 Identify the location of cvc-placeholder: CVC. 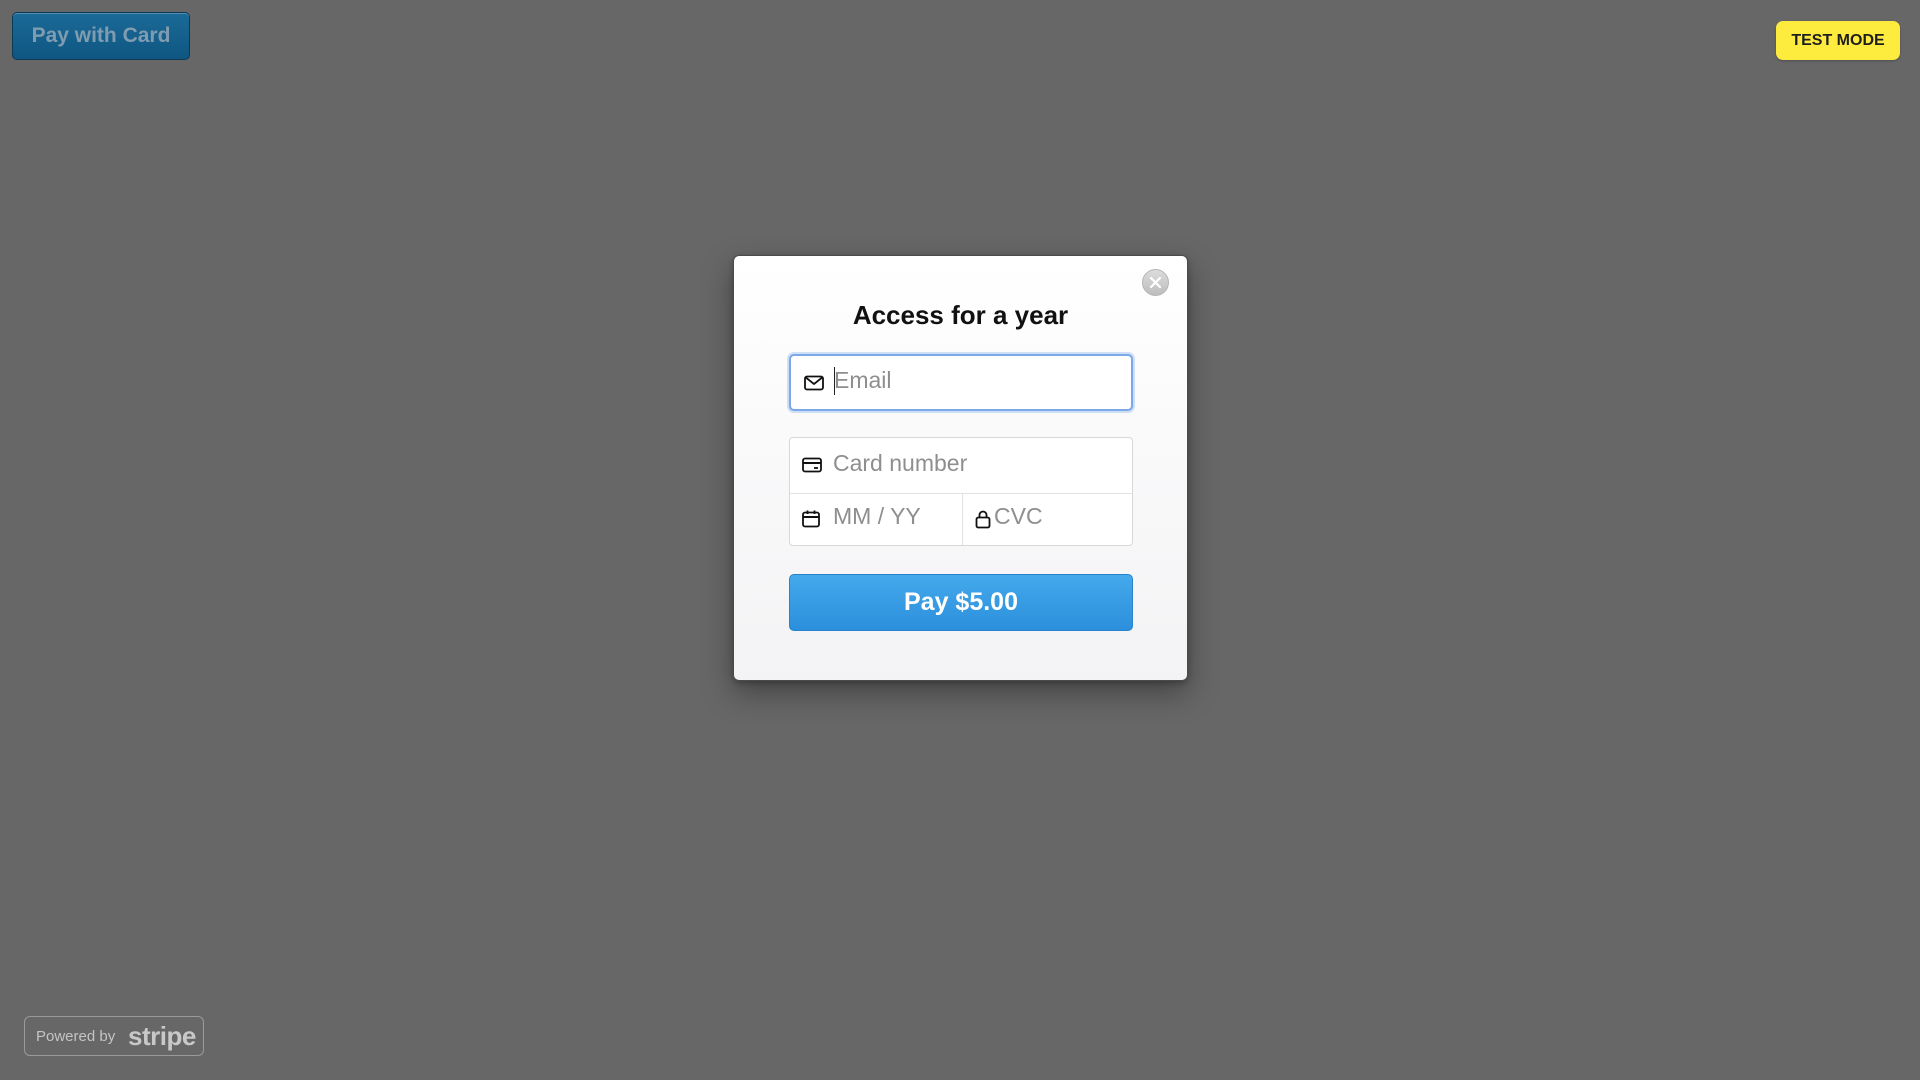
(1018, 516).